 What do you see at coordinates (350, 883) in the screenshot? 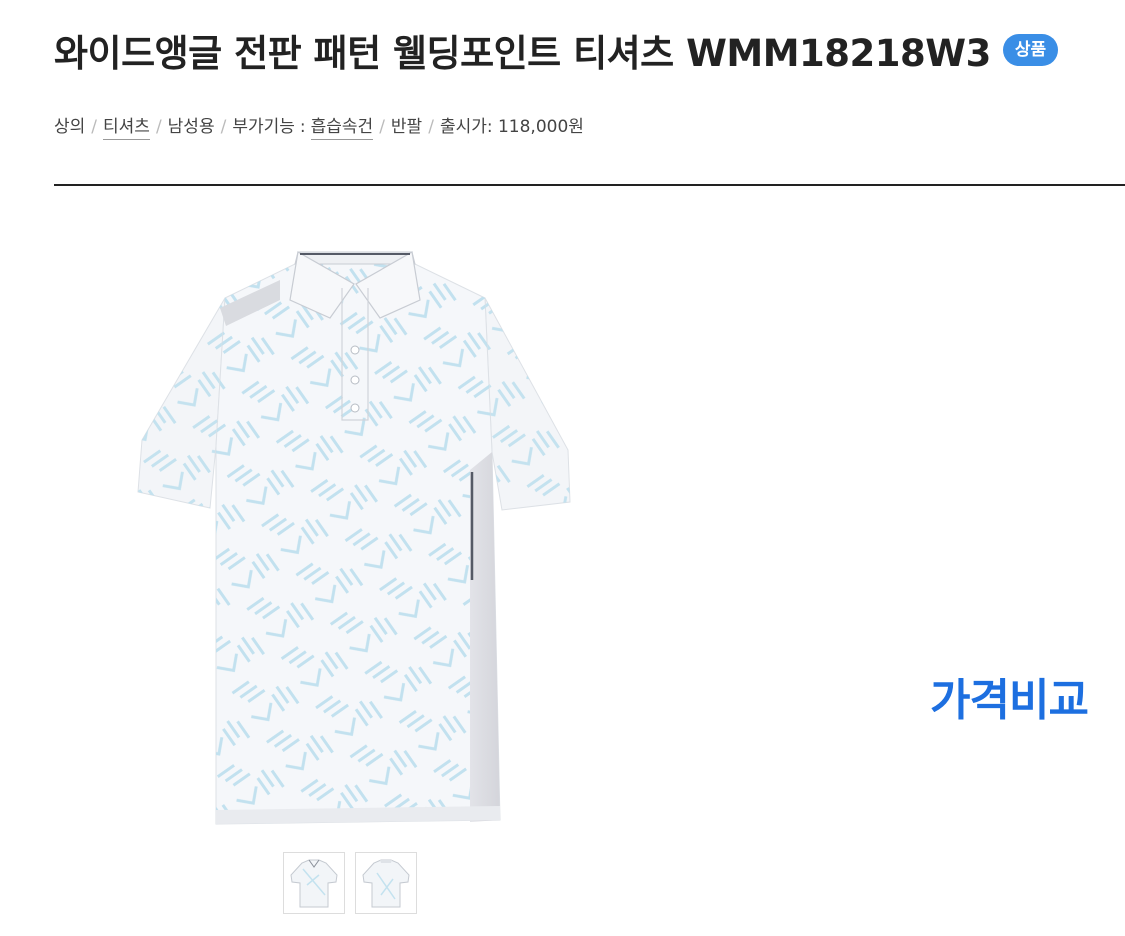
I see `thumbnail-strip` at bounding box center [350, 883].